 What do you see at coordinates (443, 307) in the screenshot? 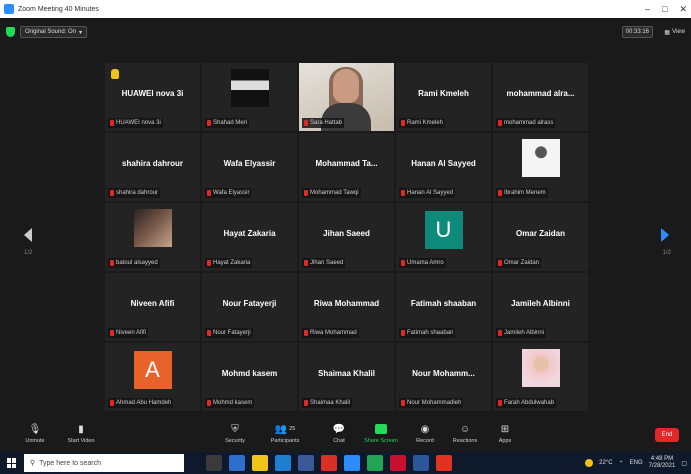
I see `participant-tile: Fatimah shaaban Fatimah shaaban` at bounding box center [443, 307].